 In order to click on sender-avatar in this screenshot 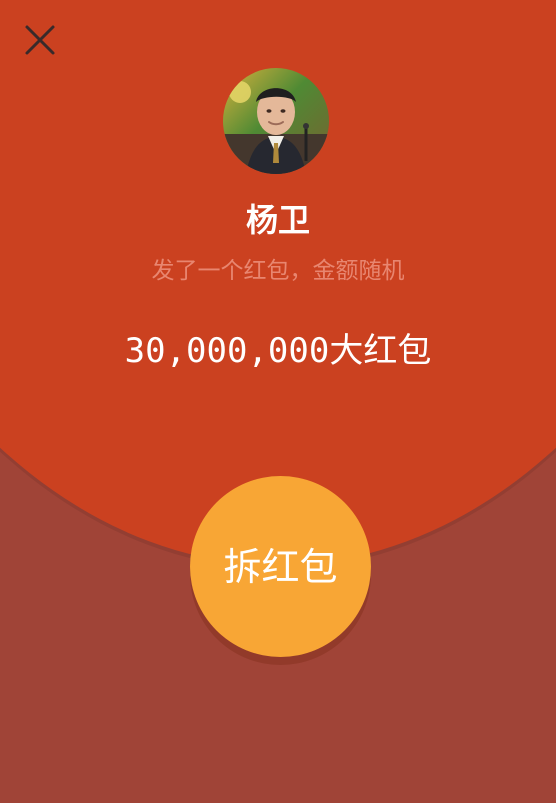, I will do `click(276, 121)`.